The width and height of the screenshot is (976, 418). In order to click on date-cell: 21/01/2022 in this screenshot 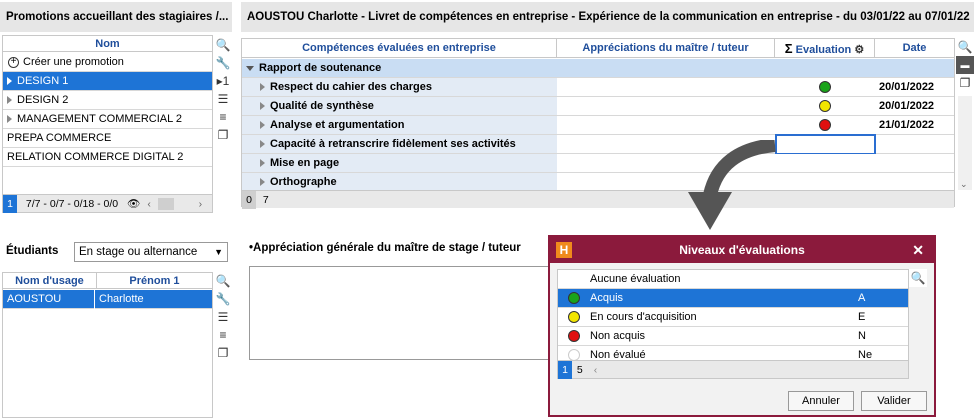, I will do `click(914, 125)`.